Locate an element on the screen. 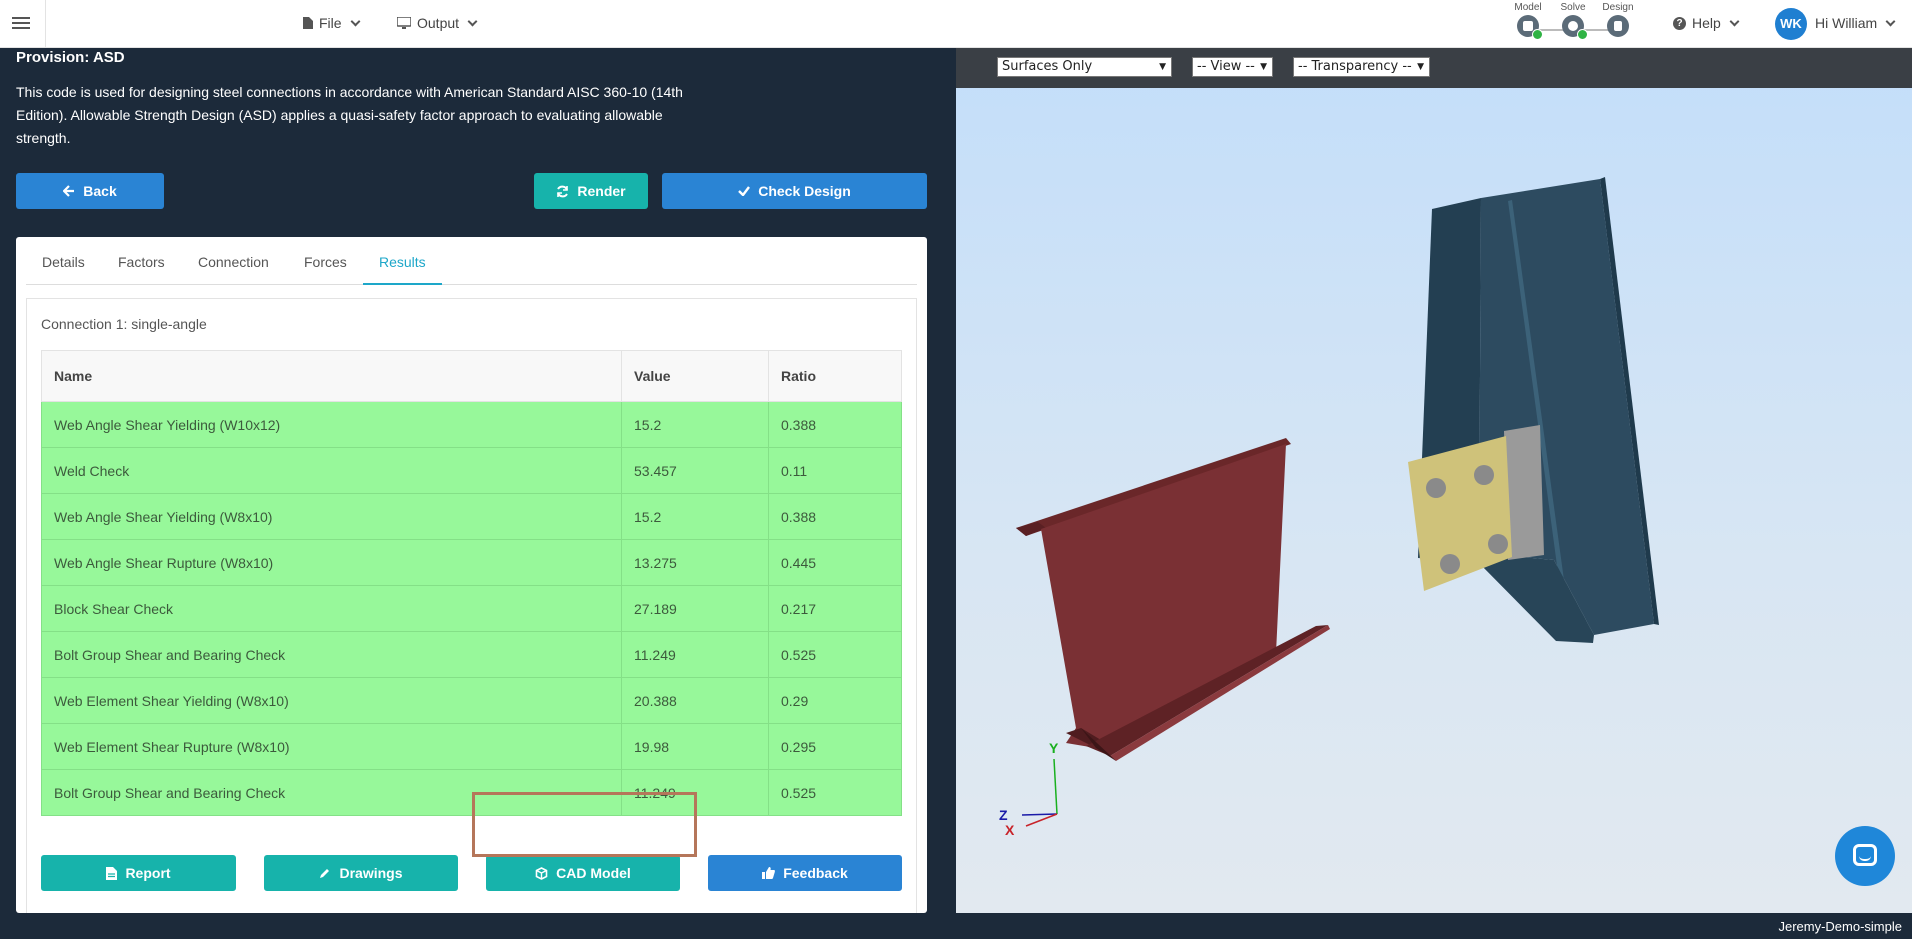 This screenshot has height=939, width=1912. view-select-value: -- View -- is located at coordinates (1226, 66).